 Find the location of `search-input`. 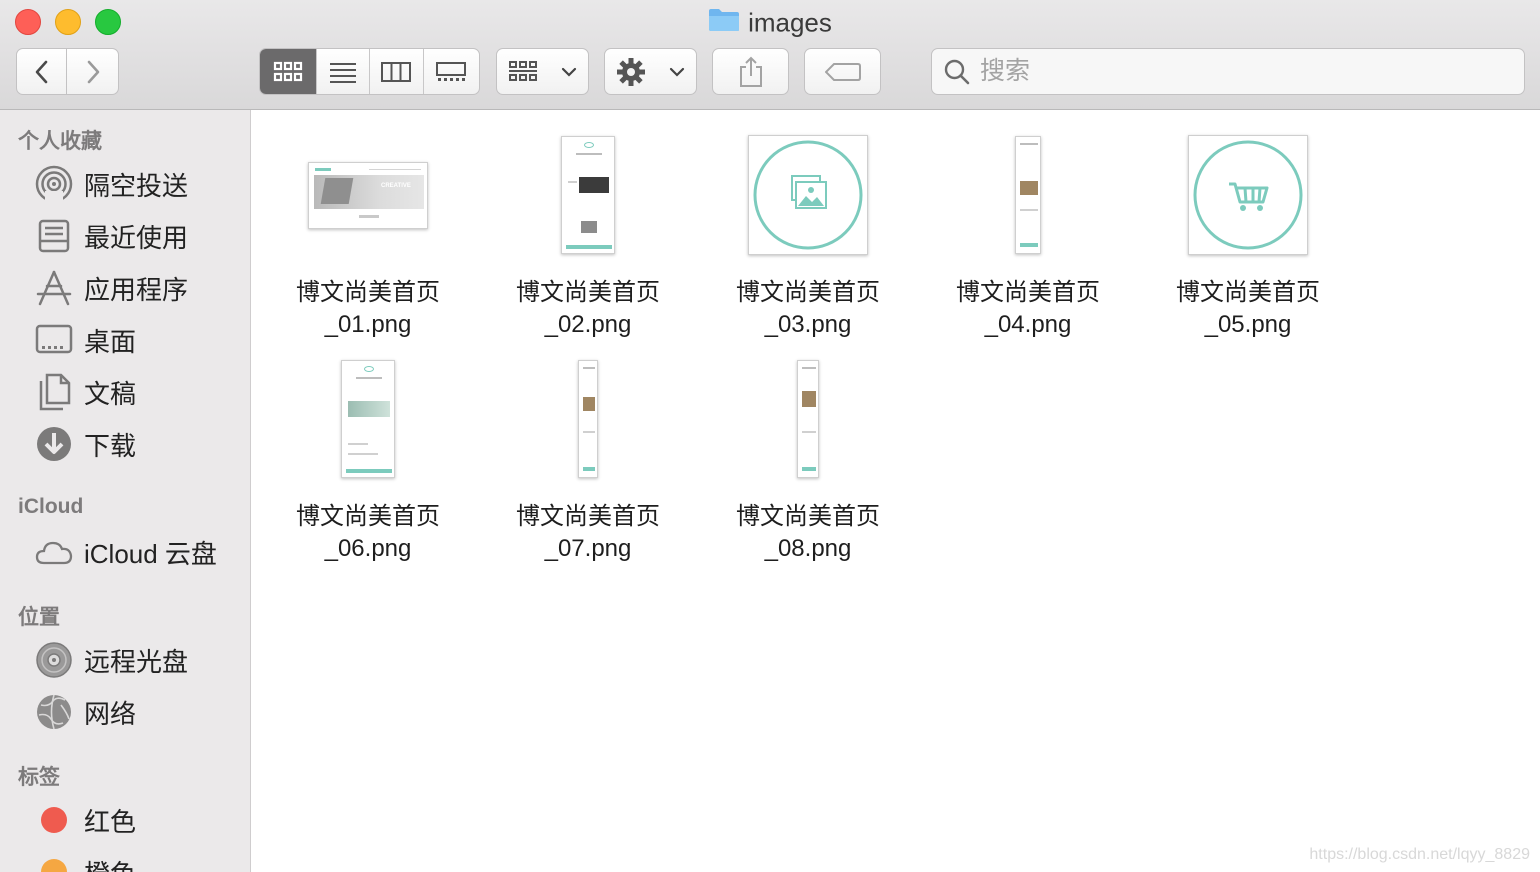

search-input is located at coordinates (1230, 71).